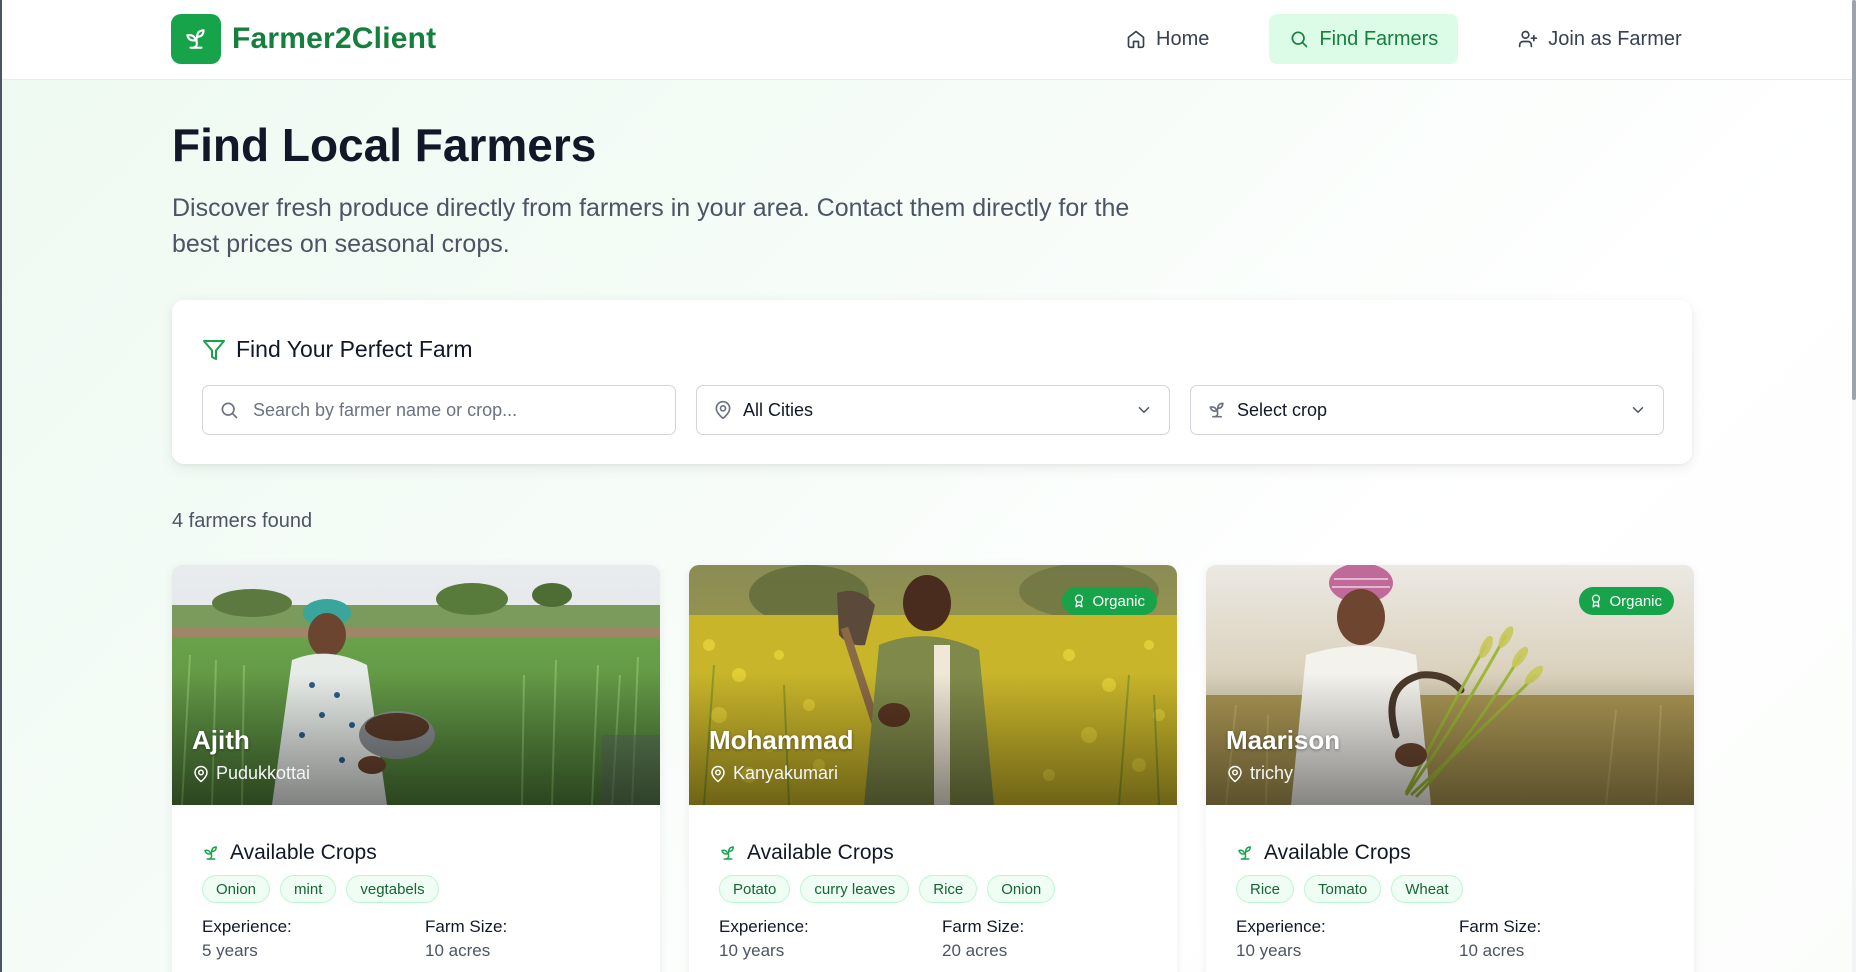 The width and height of the screenshot is (1856, 972). I want to click on crop-select: Select crop, so click(1427, 410).